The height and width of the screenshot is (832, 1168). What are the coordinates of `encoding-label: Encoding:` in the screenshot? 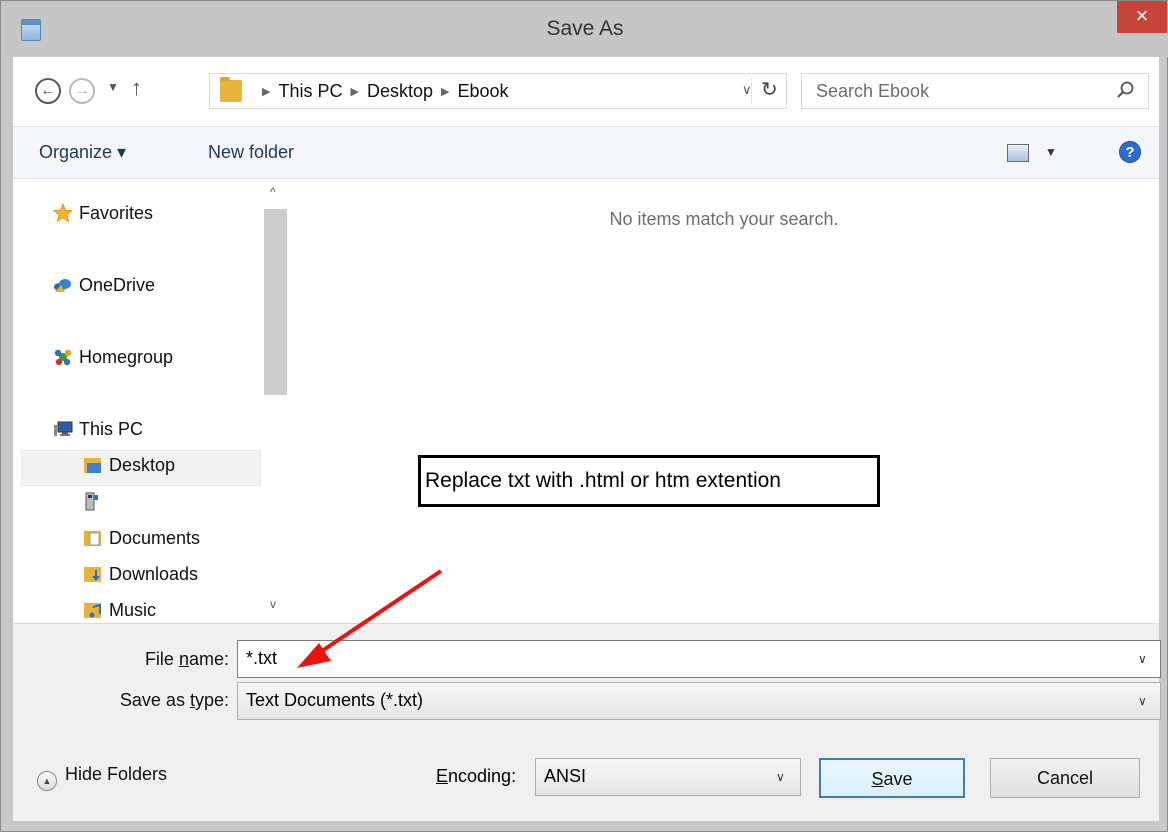 It's located at (476, 776).